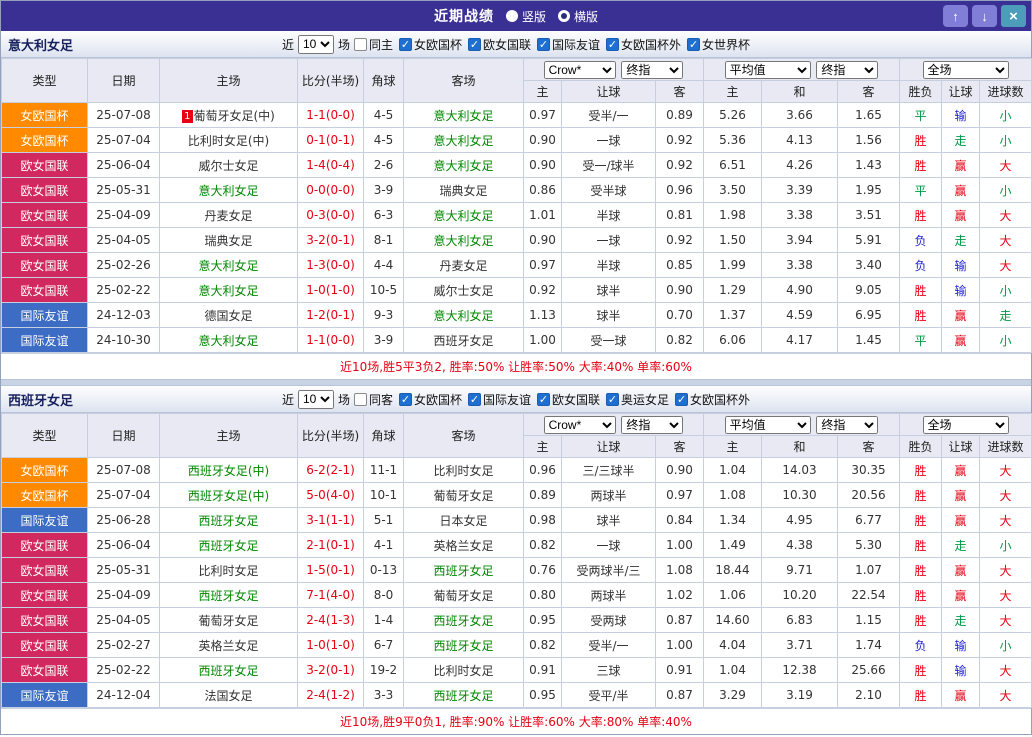  I want to click on layout-radio-horizontal: 横版, so click(578, 16).